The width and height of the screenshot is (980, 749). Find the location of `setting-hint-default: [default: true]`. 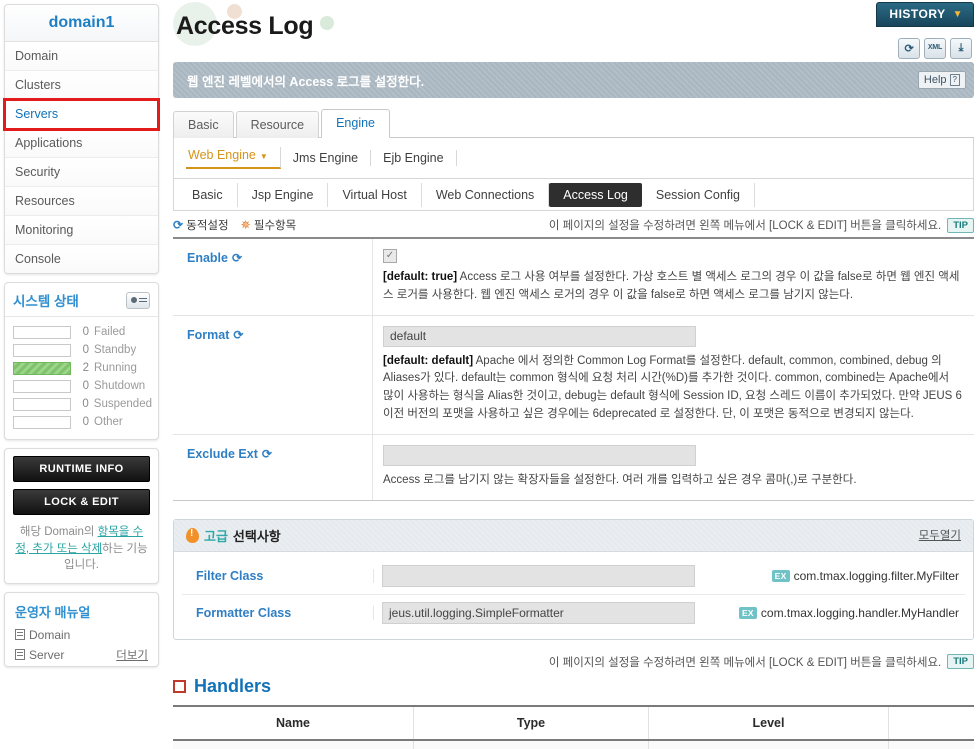

setting-hint-default: [default: true] is located at coordinates (420, 277).